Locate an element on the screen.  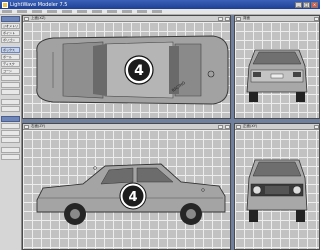
minimize-button: _ is located at coordinates (298, 4).